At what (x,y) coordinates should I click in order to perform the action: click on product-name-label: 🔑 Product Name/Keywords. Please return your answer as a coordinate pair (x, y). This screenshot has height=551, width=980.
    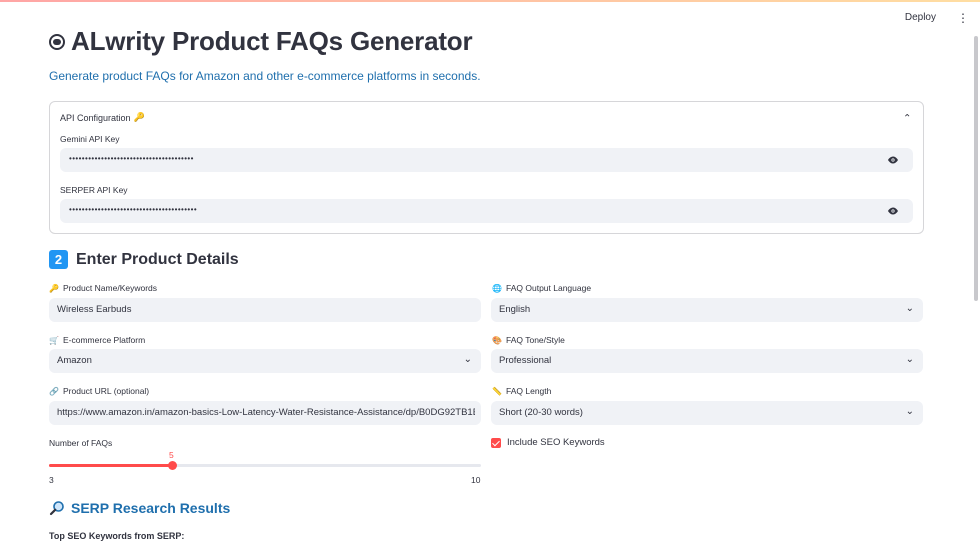
    Looking at the image, I should click on (103, 288).